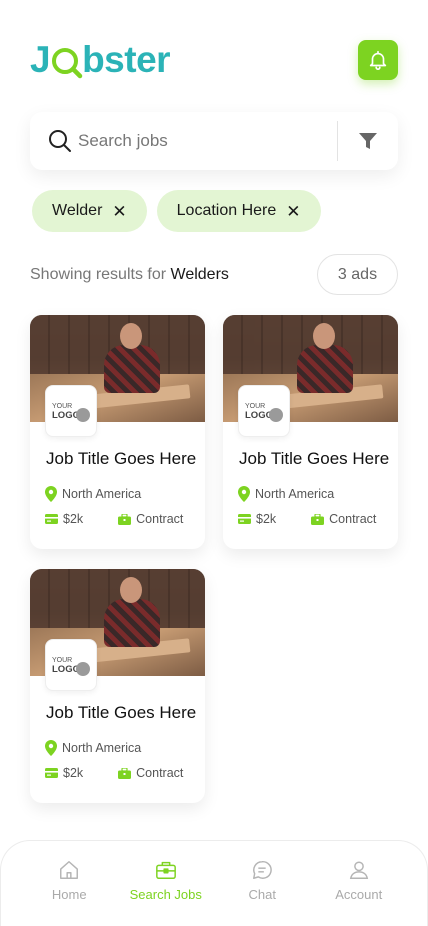 The height and width of the screenshot is (926, 428). I want to click on results-term: Welders, so click(199, 274).